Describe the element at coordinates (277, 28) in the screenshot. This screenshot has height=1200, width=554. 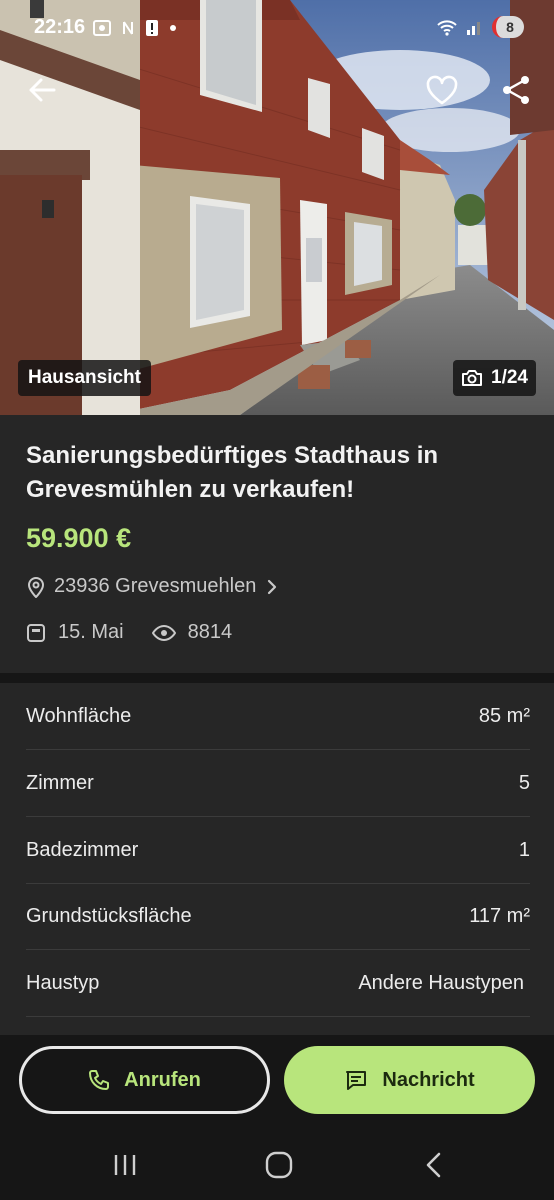
I see `status-bar: 22:16 8` at that location.